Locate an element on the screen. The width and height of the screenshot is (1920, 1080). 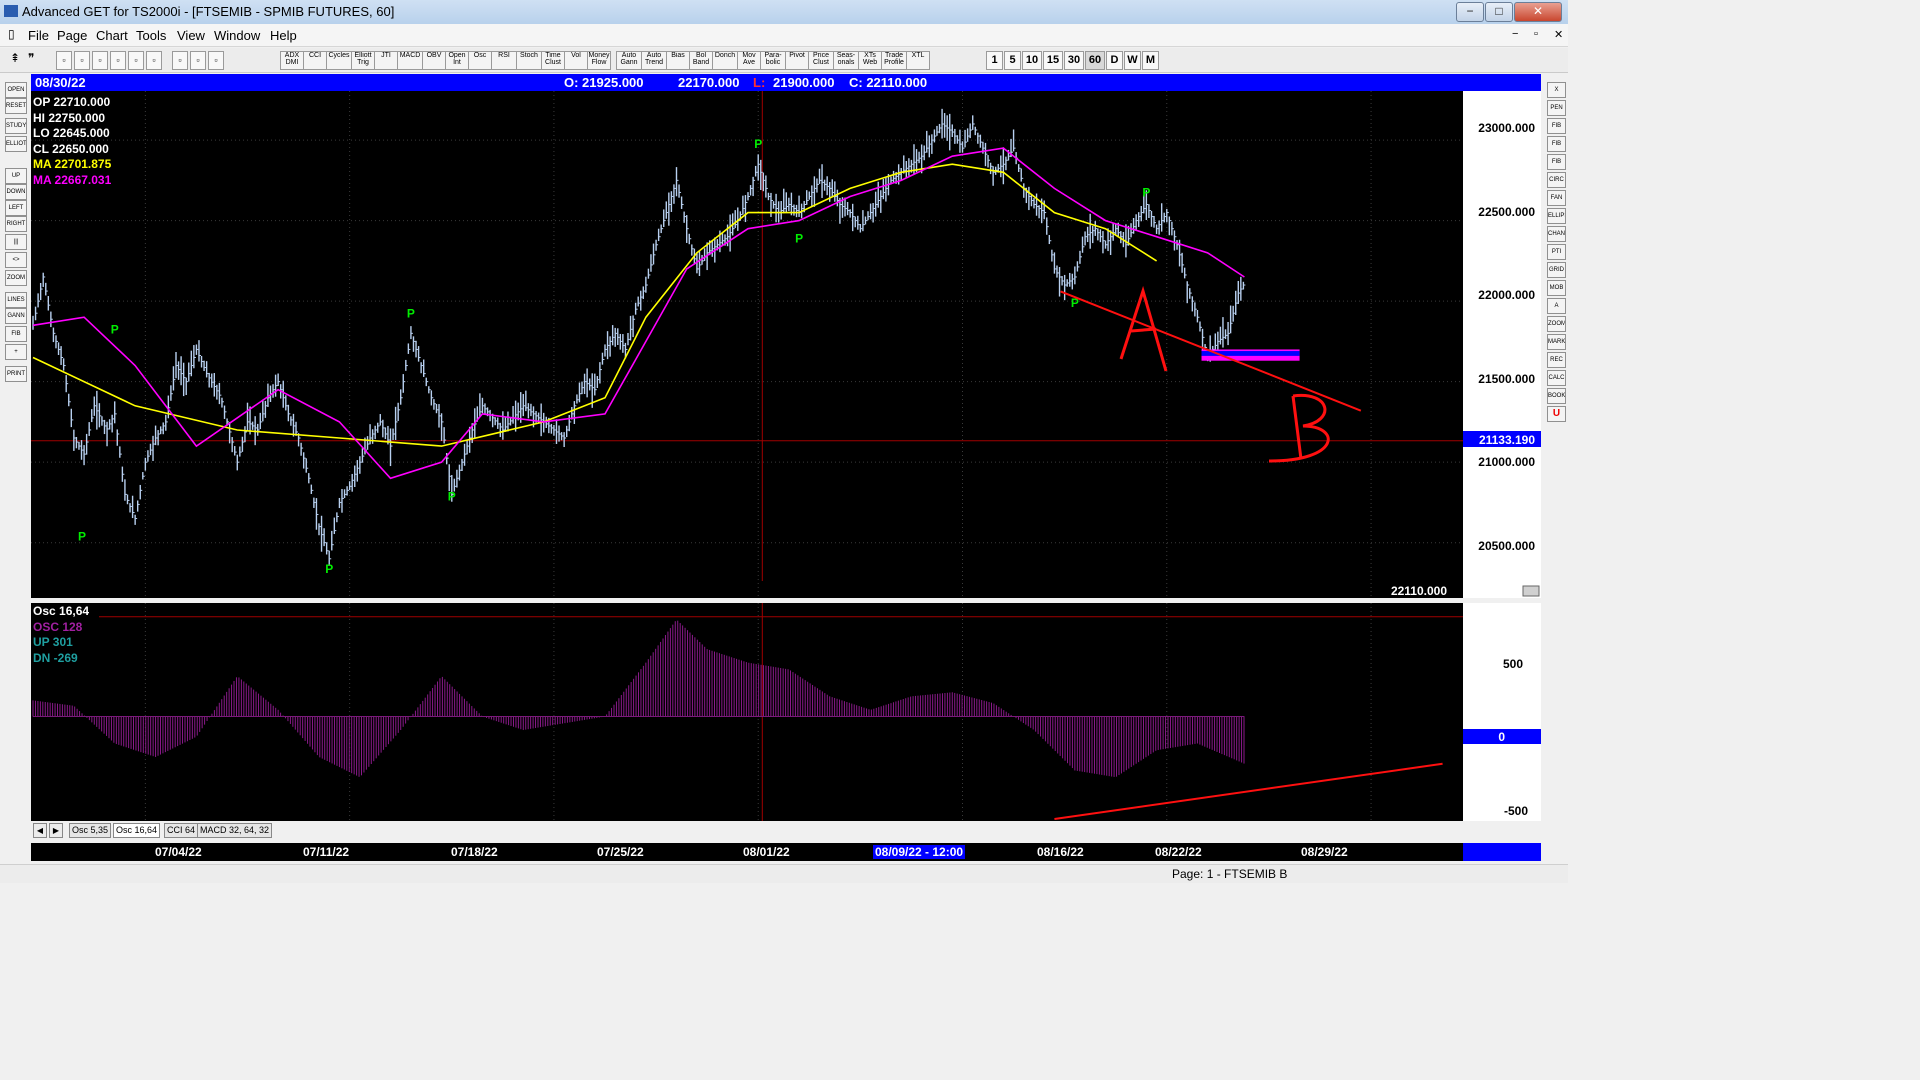
right-tool-fib-ret-icon: FIB RET is located at coordinates (1556, 126).